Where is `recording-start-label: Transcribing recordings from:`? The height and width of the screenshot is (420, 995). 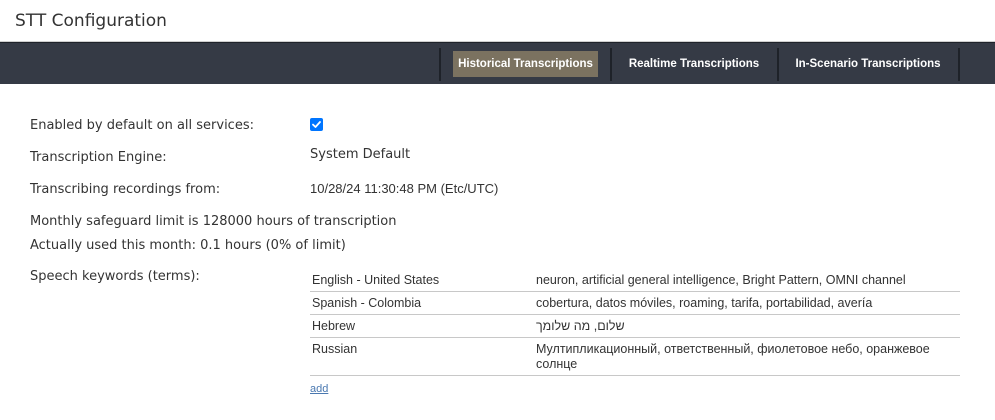 recording-start-label: Transcribing recordings from: is located at coordinates (125, 189).